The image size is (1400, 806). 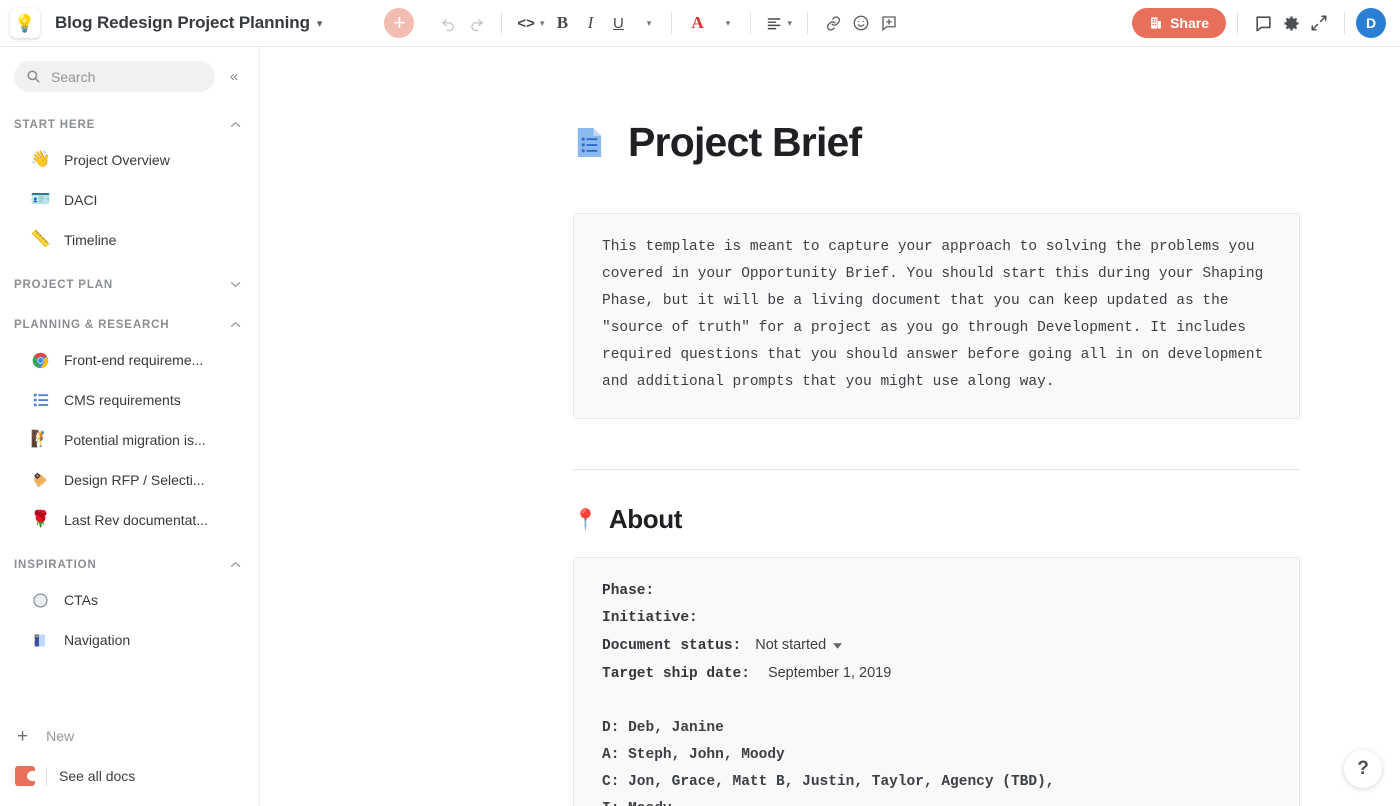 I want to click on insert-add-button: +, so click(x=399, y=23).